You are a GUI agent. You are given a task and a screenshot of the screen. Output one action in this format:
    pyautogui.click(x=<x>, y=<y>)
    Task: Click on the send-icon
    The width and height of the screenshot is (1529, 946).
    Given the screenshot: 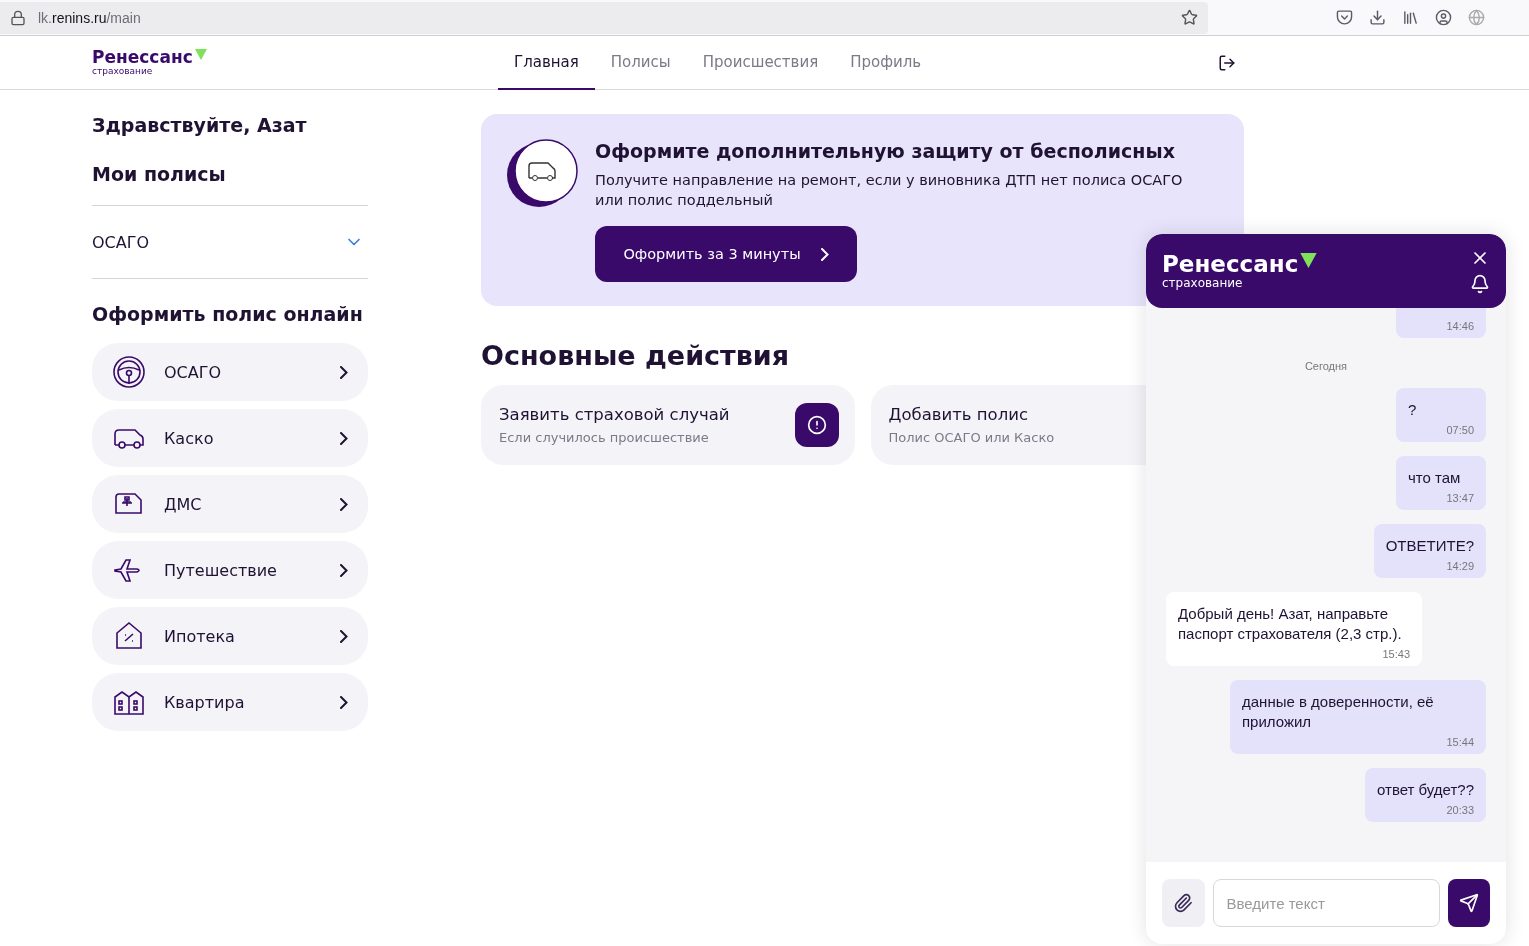 What is the action you would take?
    pyautogui.click(x=1468, y=903)
    